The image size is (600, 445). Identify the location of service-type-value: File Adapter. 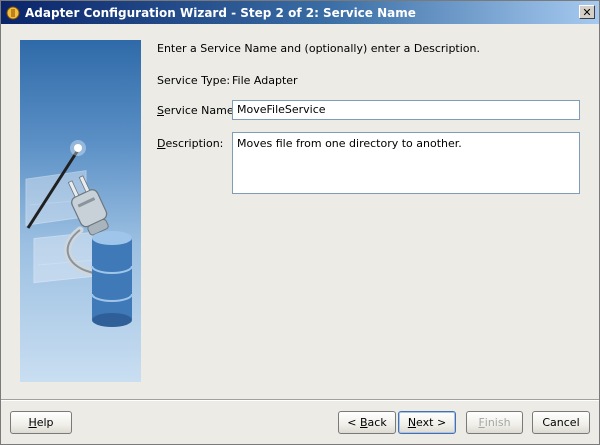
(265, 80).